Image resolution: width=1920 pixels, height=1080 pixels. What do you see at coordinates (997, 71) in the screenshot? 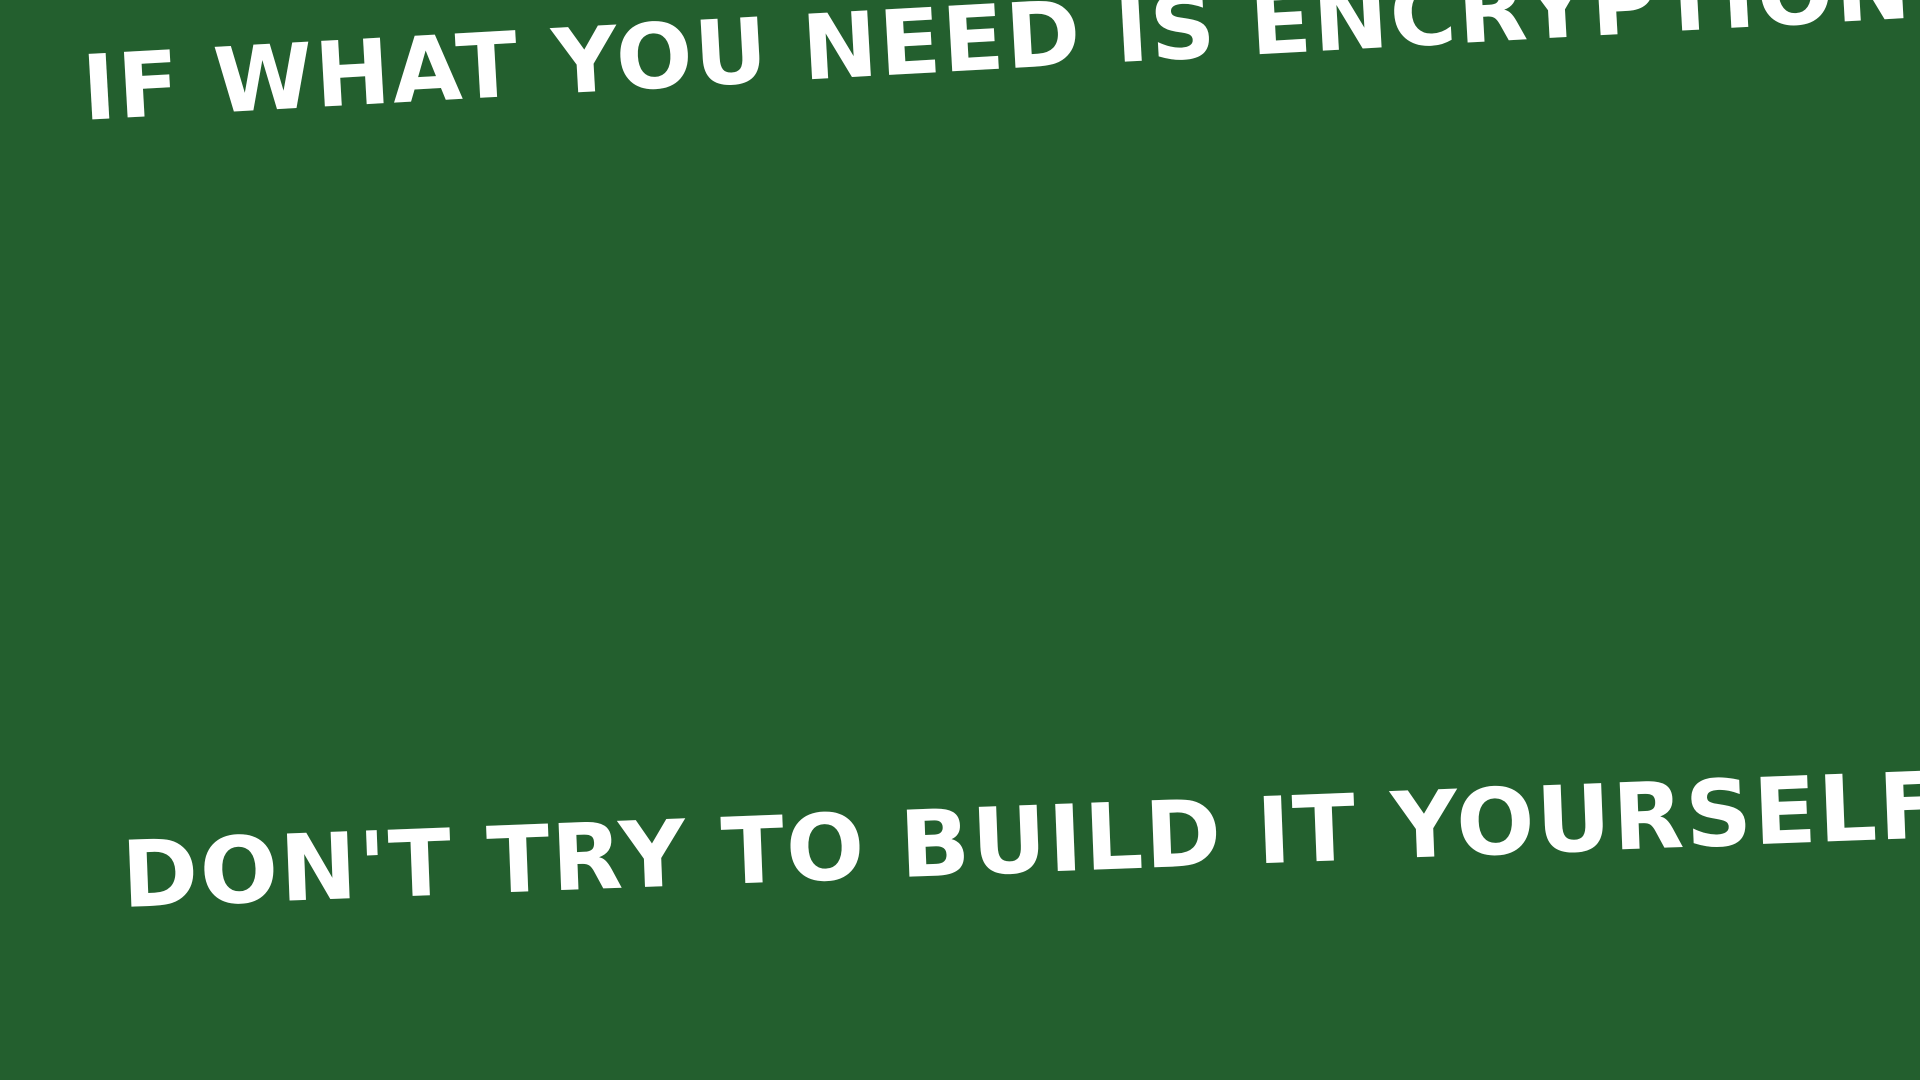
I see `headline-top: If what you need is Encryption` at bounding box center [997, 71].